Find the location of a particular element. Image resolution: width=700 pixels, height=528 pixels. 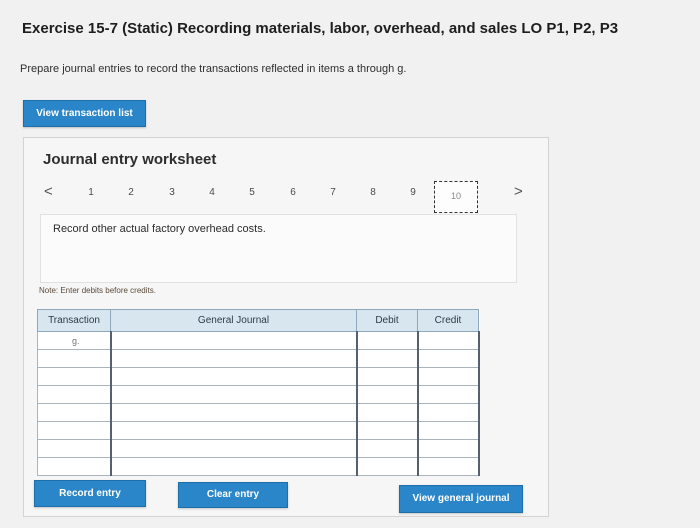

page-tab-9: 9 is located at coordinates (413, 192).